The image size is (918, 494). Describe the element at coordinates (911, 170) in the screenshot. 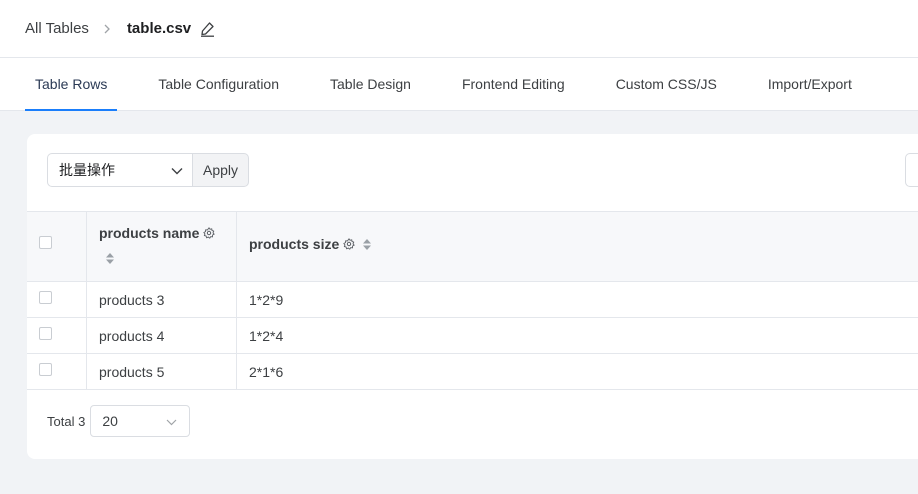

I see `search-input` at that location.